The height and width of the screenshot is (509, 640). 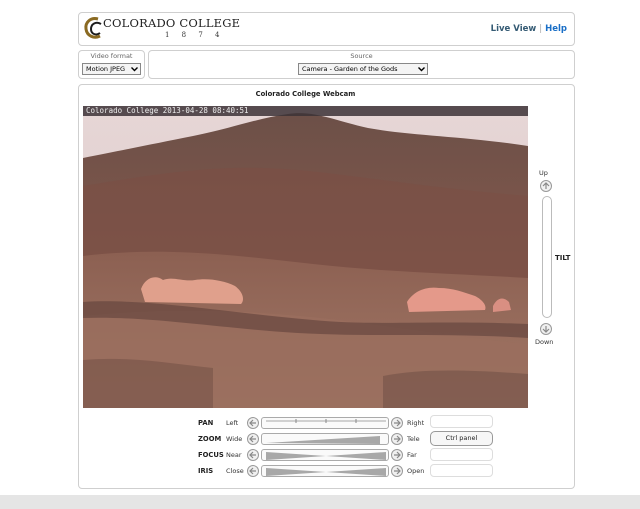 What do you see at coordinates (416, 471) in the screenshot?
I see `iris-open-label: Open` at bounding box center [416, 471].